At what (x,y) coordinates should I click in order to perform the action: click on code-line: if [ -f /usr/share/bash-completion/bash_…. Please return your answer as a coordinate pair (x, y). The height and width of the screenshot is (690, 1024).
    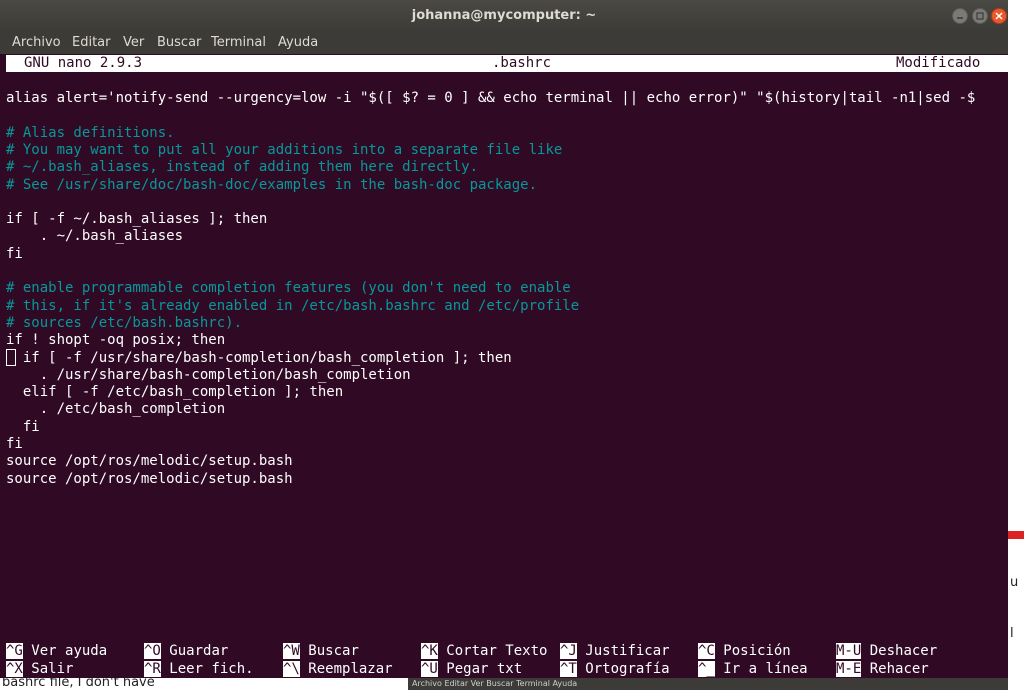
    Looking at the image, I should click on (259, 357).